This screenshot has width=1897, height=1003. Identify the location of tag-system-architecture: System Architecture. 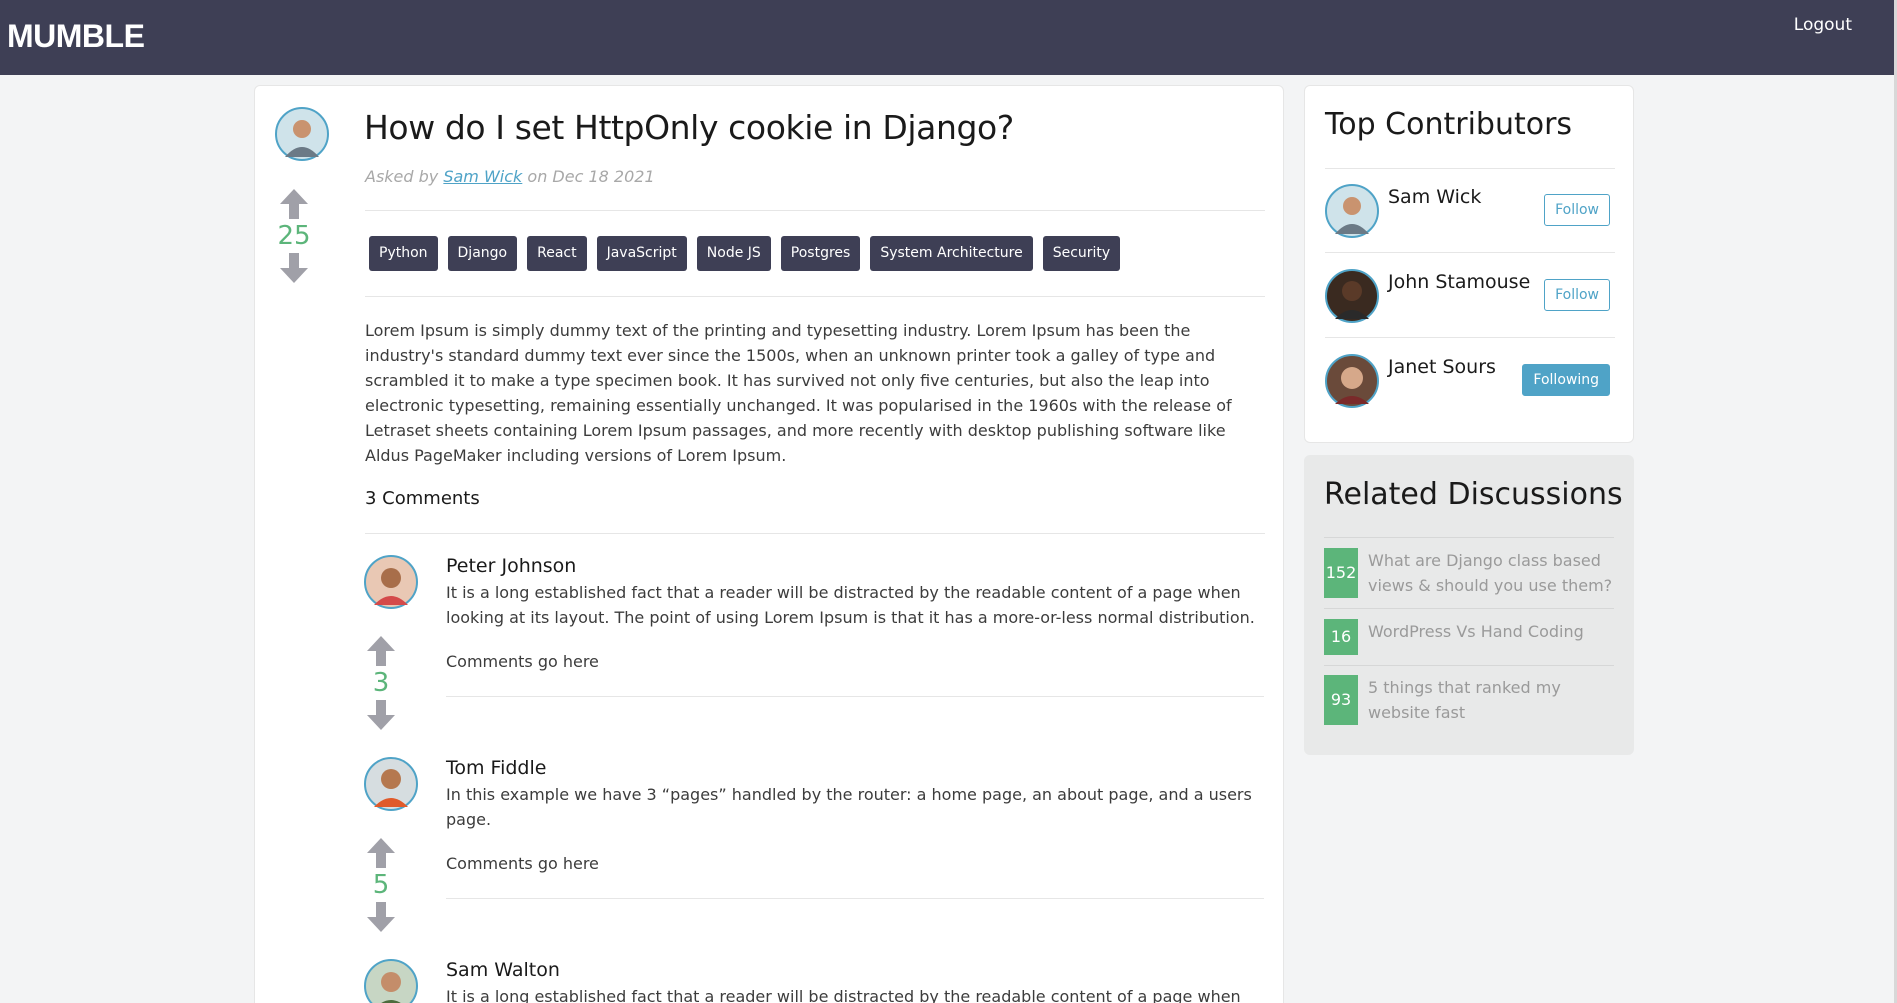
(951, 253).